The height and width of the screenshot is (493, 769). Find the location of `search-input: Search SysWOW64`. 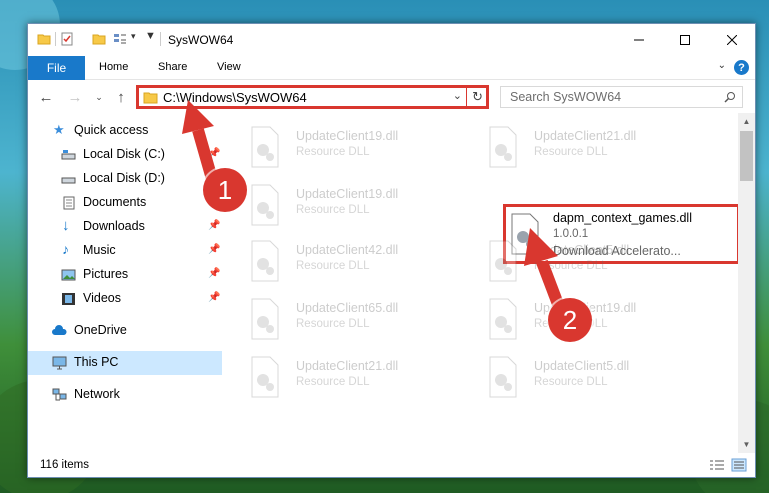

search-input: Search SysWOW64 is located at coordinates (621, 97).